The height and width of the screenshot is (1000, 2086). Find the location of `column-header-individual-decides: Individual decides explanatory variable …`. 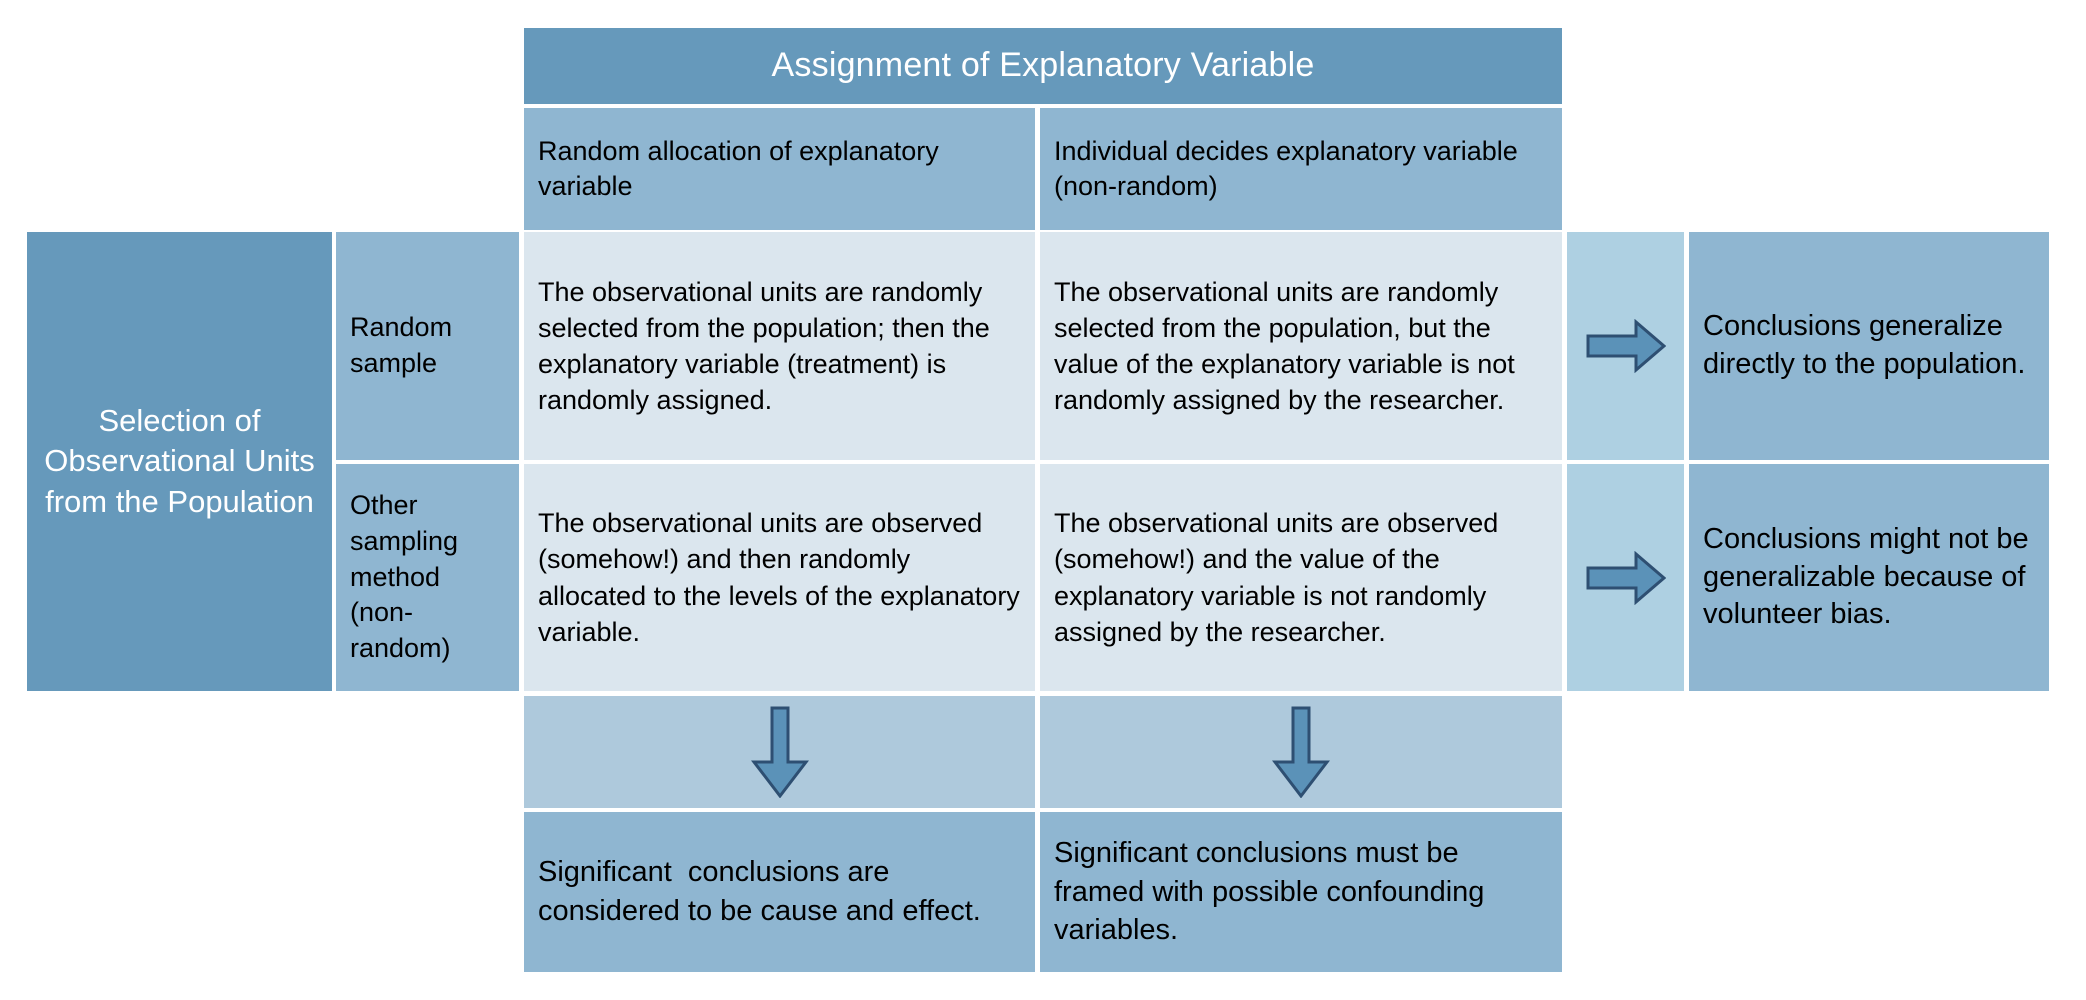

column-header-individual-decides: Individual decides explanatory variable … is located at coordinates (1301, 169).